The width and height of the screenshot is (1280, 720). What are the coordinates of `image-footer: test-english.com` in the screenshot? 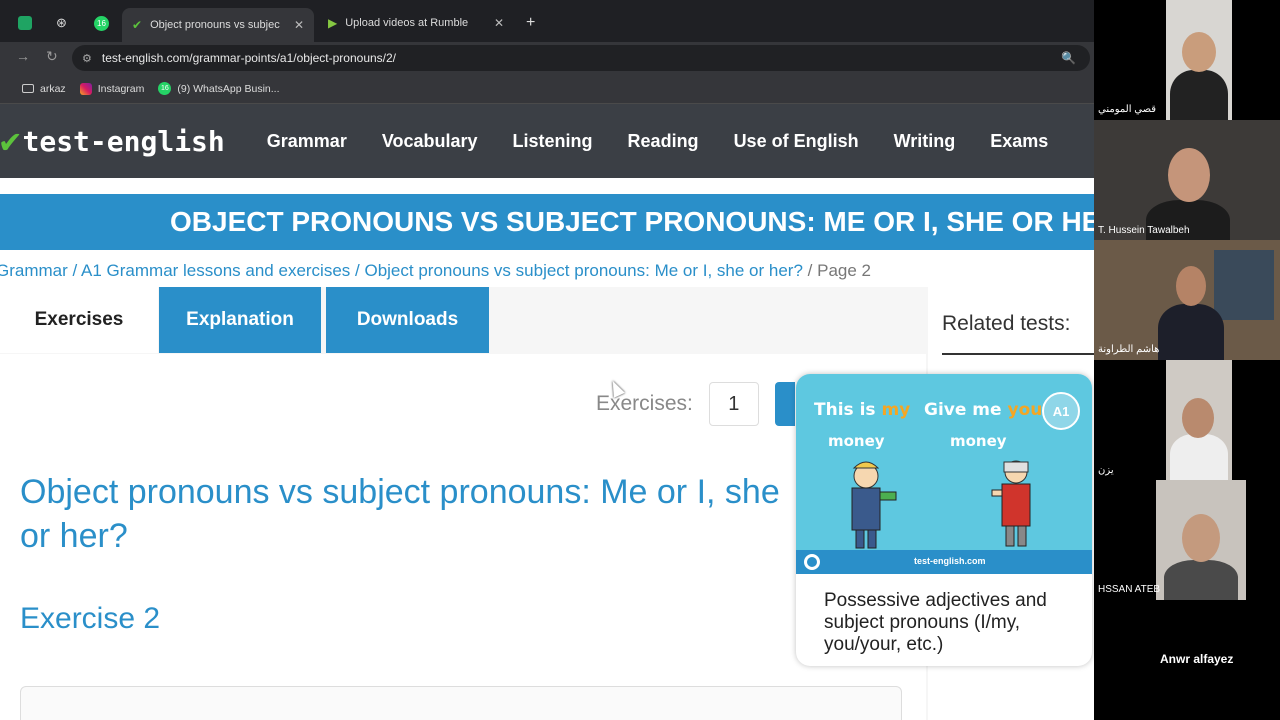 It's located at (944, 562).